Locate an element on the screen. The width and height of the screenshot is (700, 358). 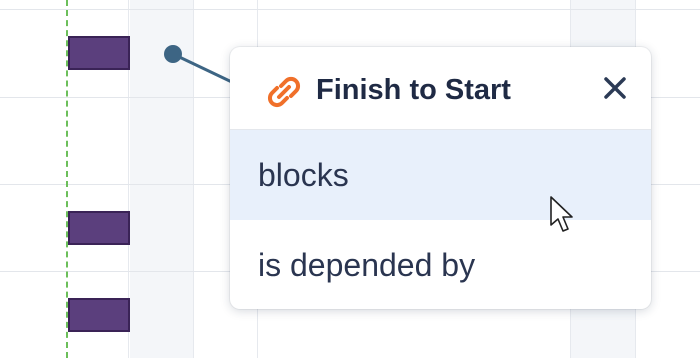
option-label: blocks is located at coordinates (303, 174).